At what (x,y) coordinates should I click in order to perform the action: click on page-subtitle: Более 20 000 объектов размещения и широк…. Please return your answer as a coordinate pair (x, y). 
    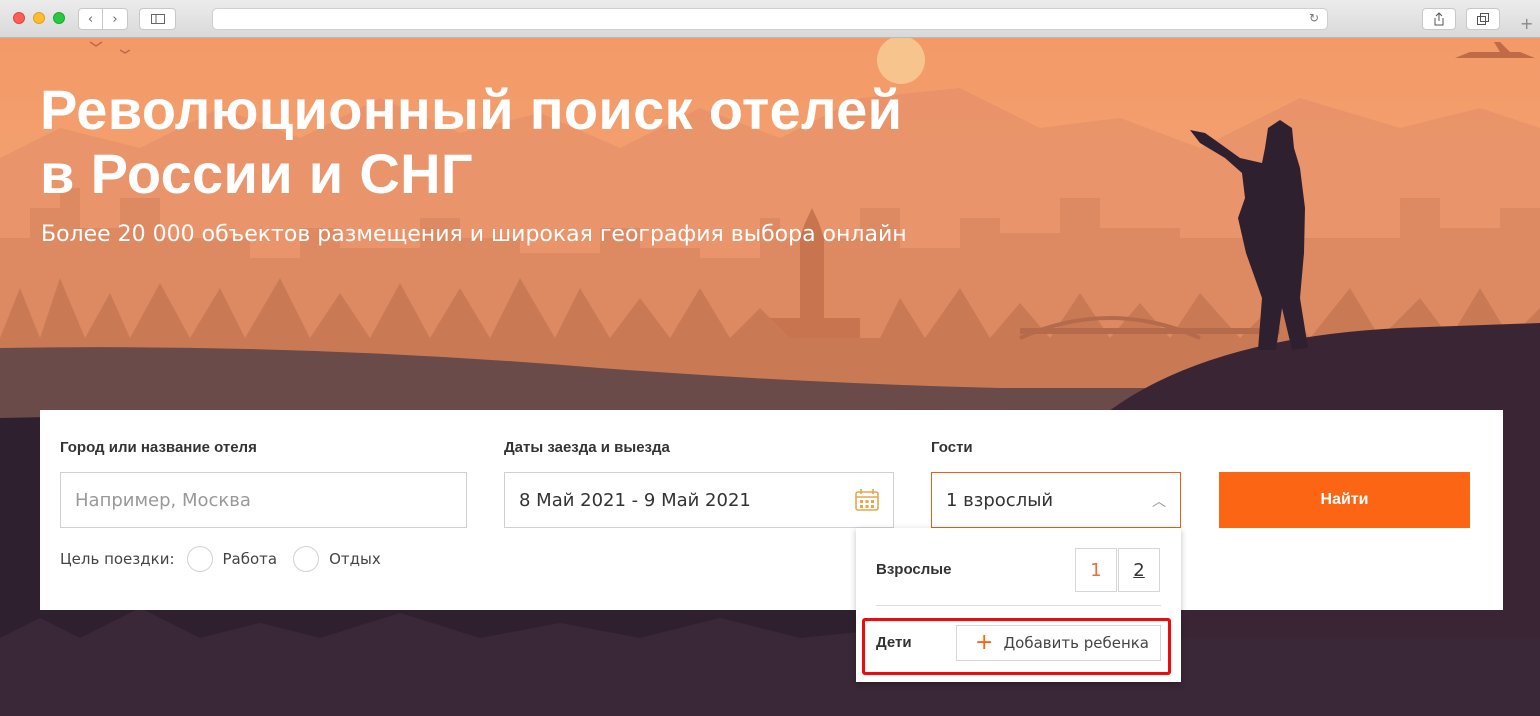
    Looking at the image, I should click on (474, 234).